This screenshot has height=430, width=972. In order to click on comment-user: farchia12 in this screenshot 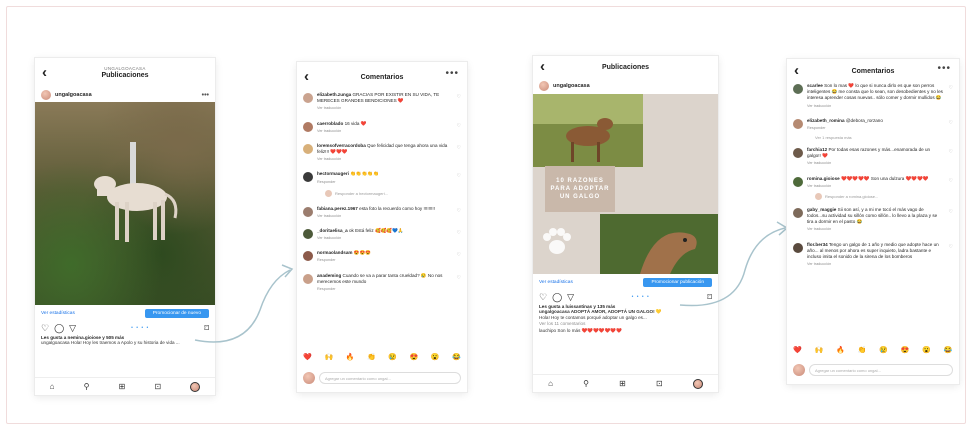, I will do `click(817, 149)`.